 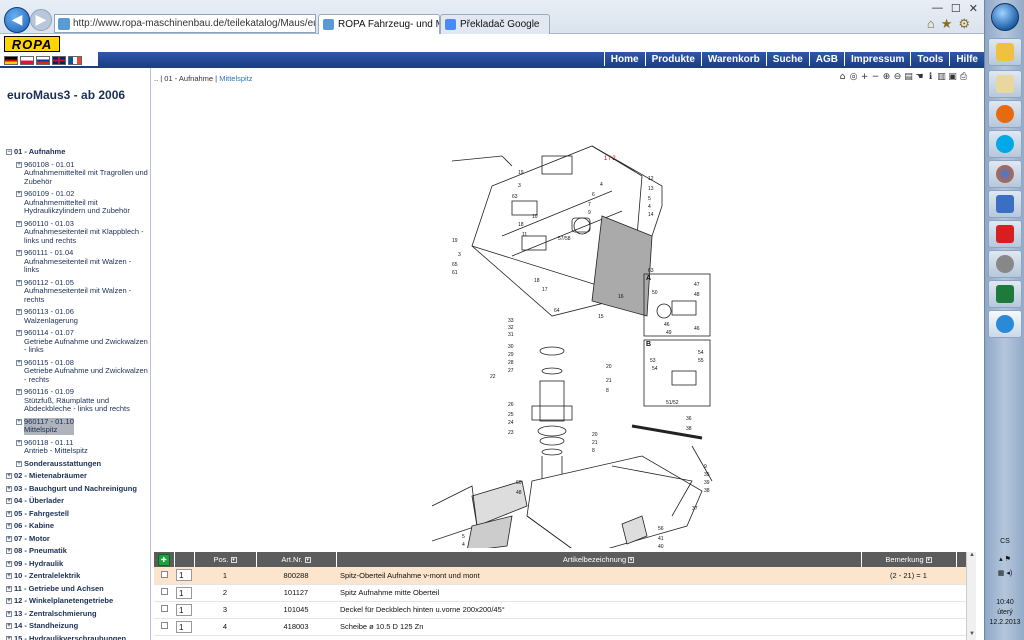 What do you see at coordinates (864, 77) in the screenshot?
I see `zoom-in-icon: +` at bounding box center [864, 77].